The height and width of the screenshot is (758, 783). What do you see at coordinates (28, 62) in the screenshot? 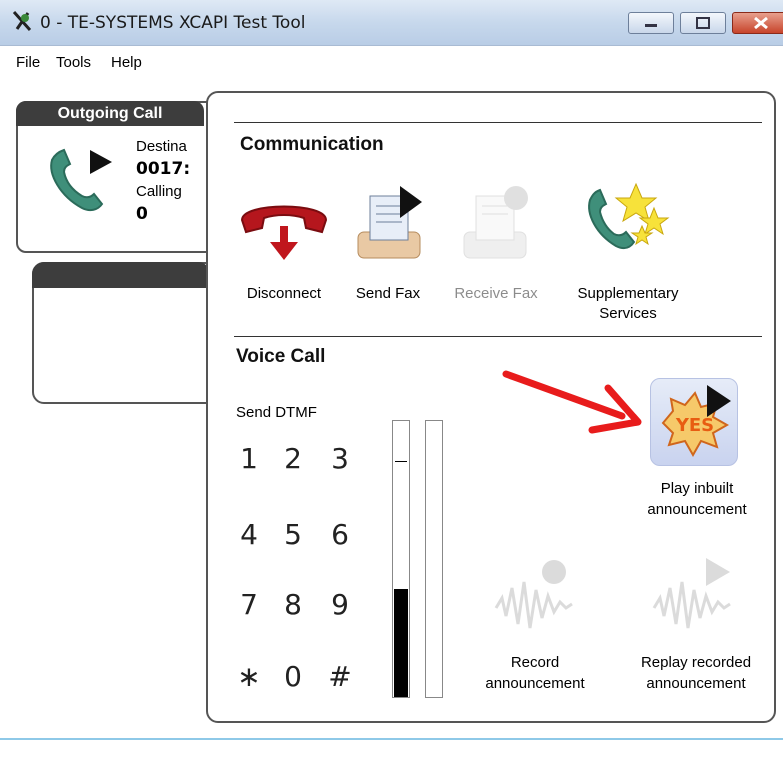
I see `menu-file: File` at bounding box center [28, 62].